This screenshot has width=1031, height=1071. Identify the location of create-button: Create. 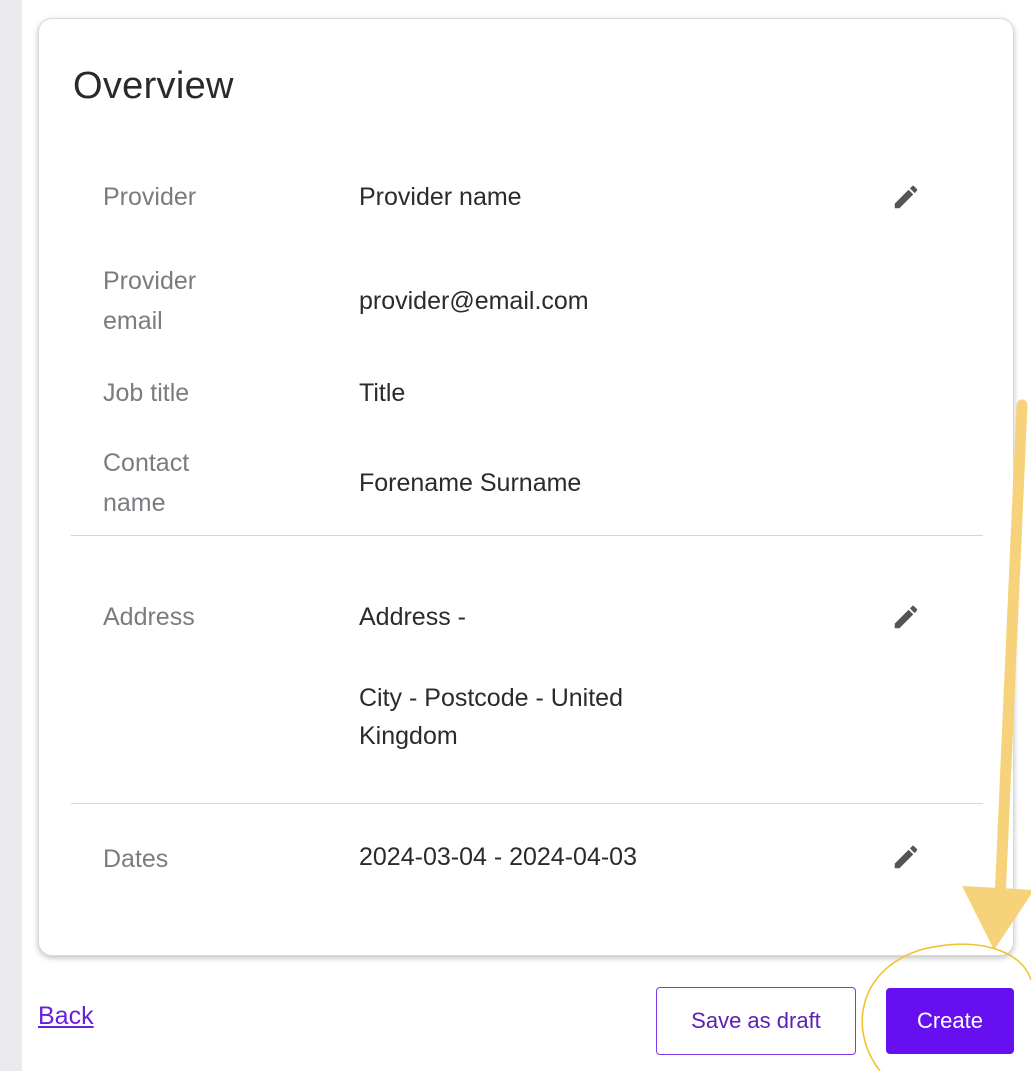
(950, 1021).